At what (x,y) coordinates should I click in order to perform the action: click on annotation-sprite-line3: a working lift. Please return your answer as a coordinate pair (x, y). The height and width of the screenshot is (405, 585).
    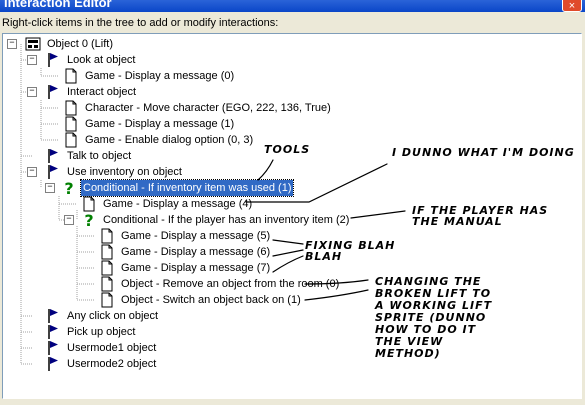
    Looking at the image, I should click on (434, 305).